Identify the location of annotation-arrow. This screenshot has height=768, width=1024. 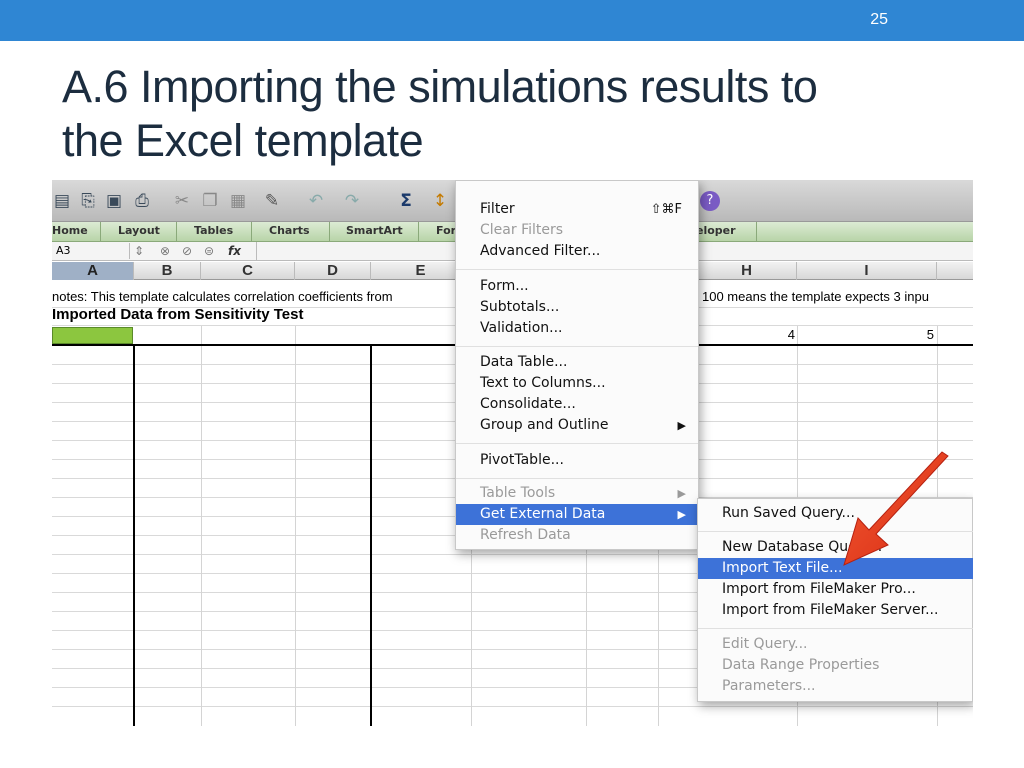
(896, 508).